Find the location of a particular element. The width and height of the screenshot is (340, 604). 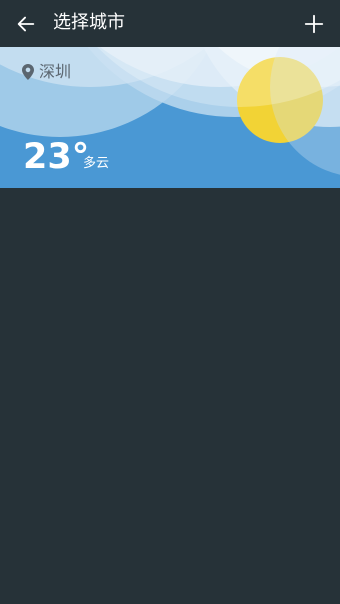

location: 深圳 is located at coordinates (46, 72).